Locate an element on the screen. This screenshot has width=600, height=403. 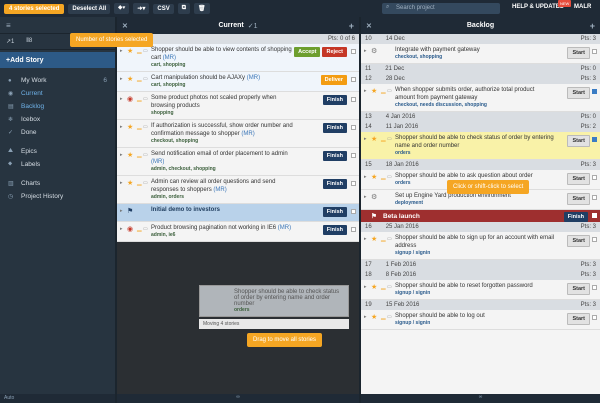
story-labels: admin, checkout, shopping is located at coordinates (253, 169).